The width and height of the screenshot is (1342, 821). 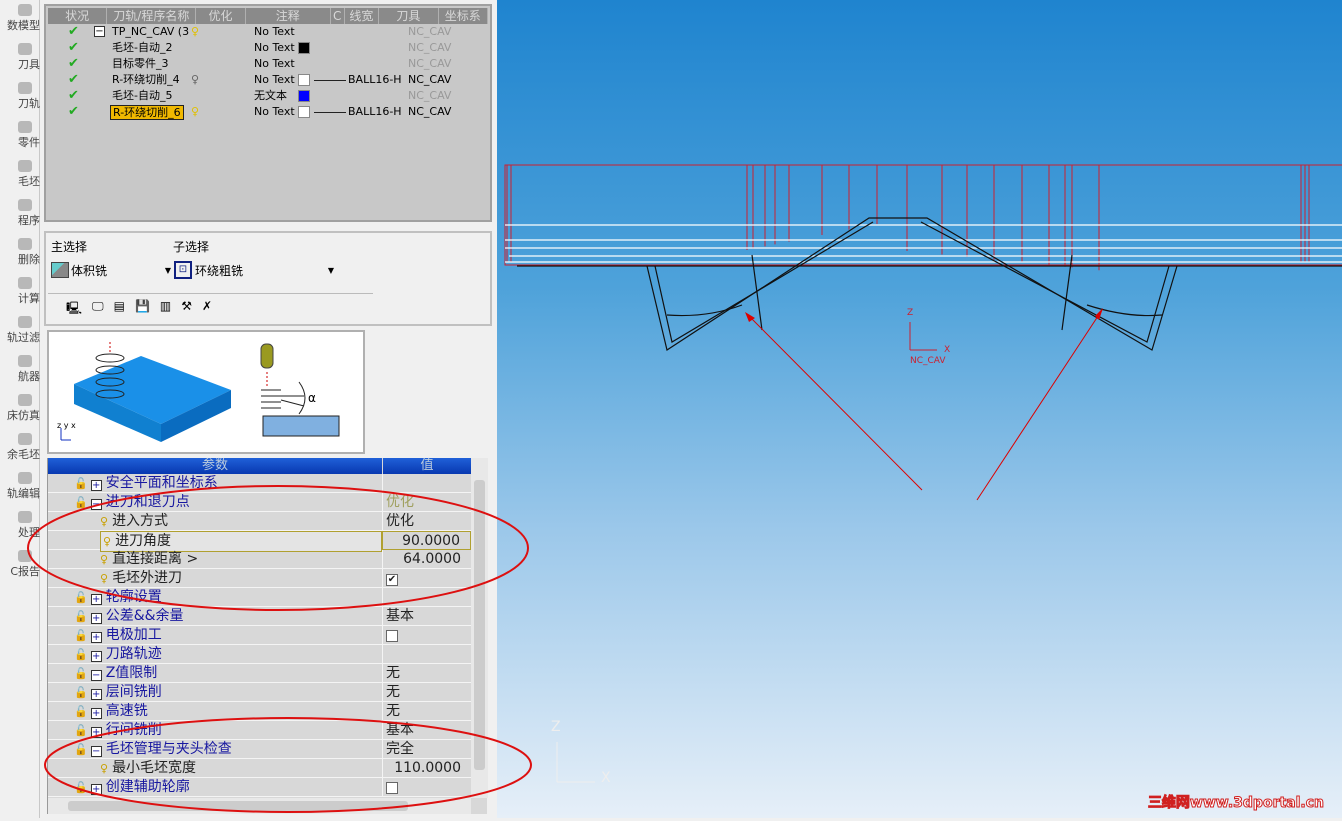 What do you see at coordinates (78, 16) in the screenshot?
I see `tree-column-header: 状况` at bounding box center [78, 16].